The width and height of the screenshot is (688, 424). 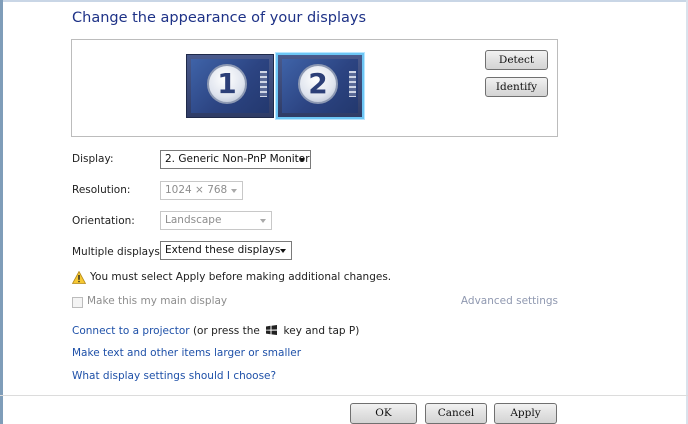 I want to click on connect-projector-link: Connect to a projector, so click(x=131, y=331).